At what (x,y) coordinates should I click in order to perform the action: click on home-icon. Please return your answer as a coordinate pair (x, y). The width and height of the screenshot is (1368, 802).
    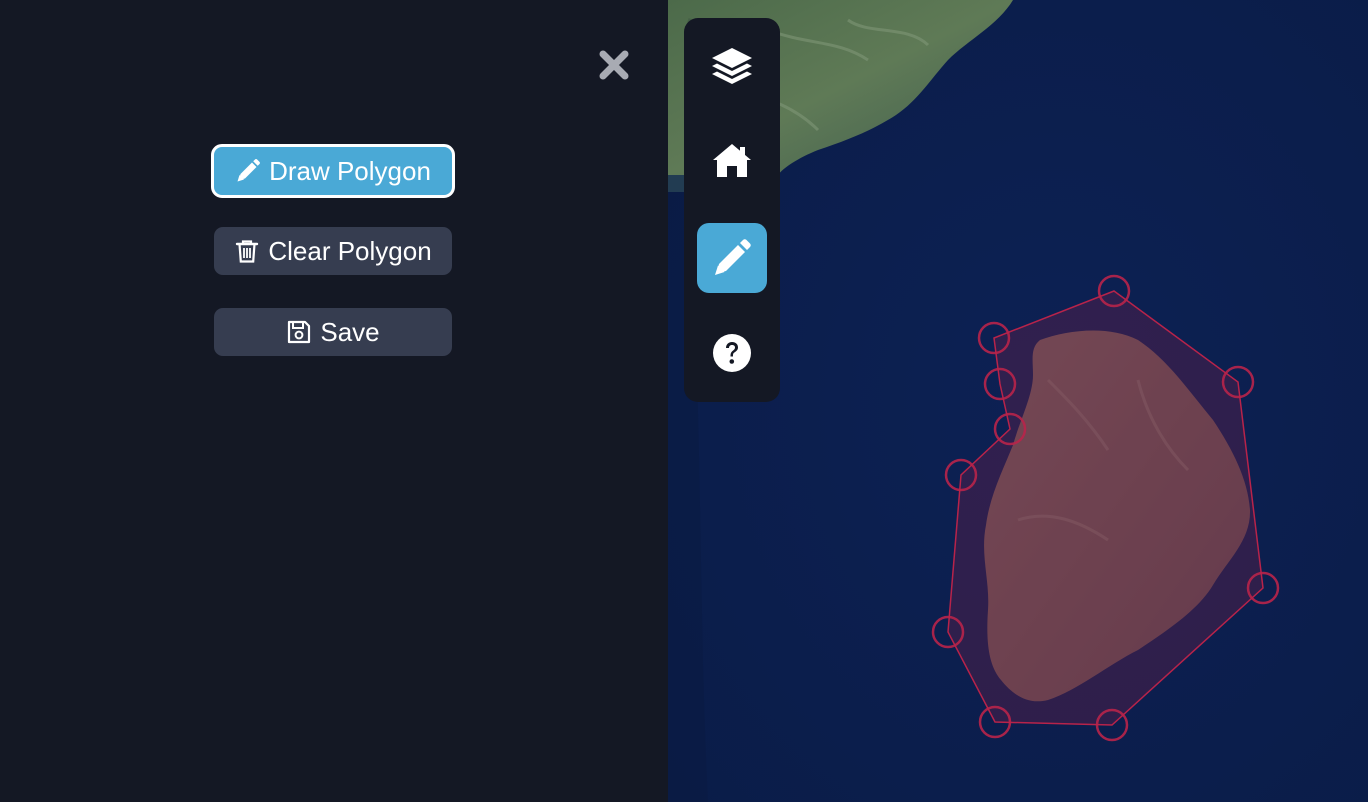
    Looking at the image, I should click on (732, 160).